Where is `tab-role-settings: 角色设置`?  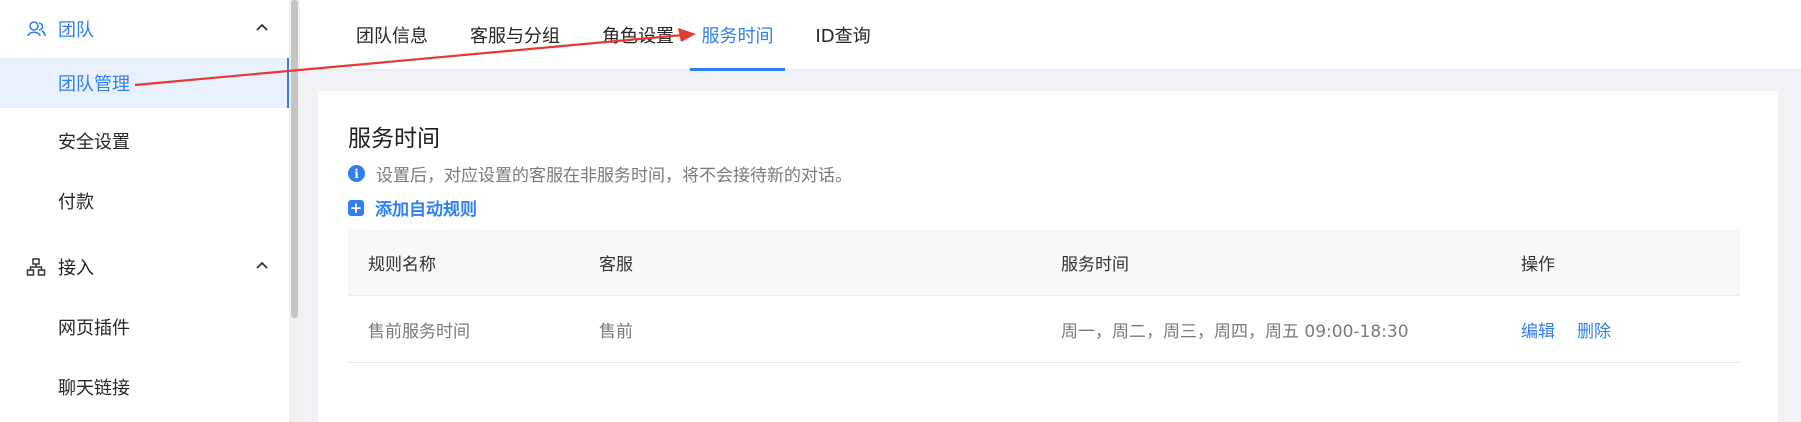
tab-role-settings: 角色设置 is located at coordinates (638, 35).